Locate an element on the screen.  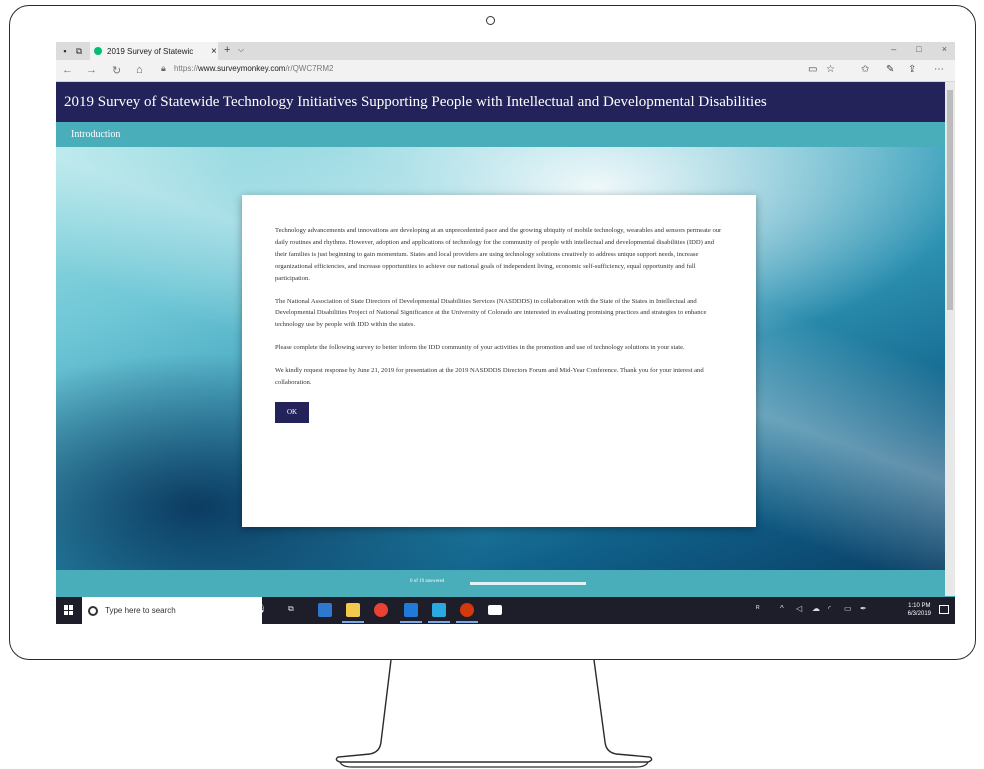
favorite-star-icon: ☆ is located at coordinates (830, 69).